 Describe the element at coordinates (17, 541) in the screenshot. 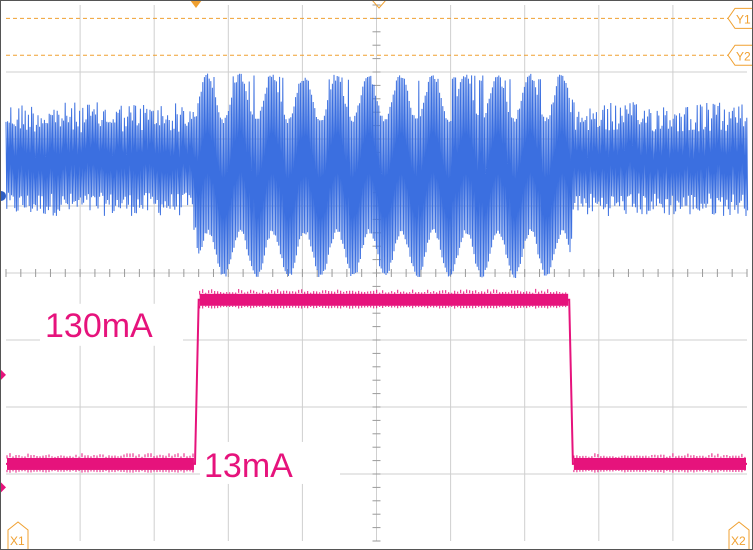

I see `cursor-x1-label: X1` at that location.